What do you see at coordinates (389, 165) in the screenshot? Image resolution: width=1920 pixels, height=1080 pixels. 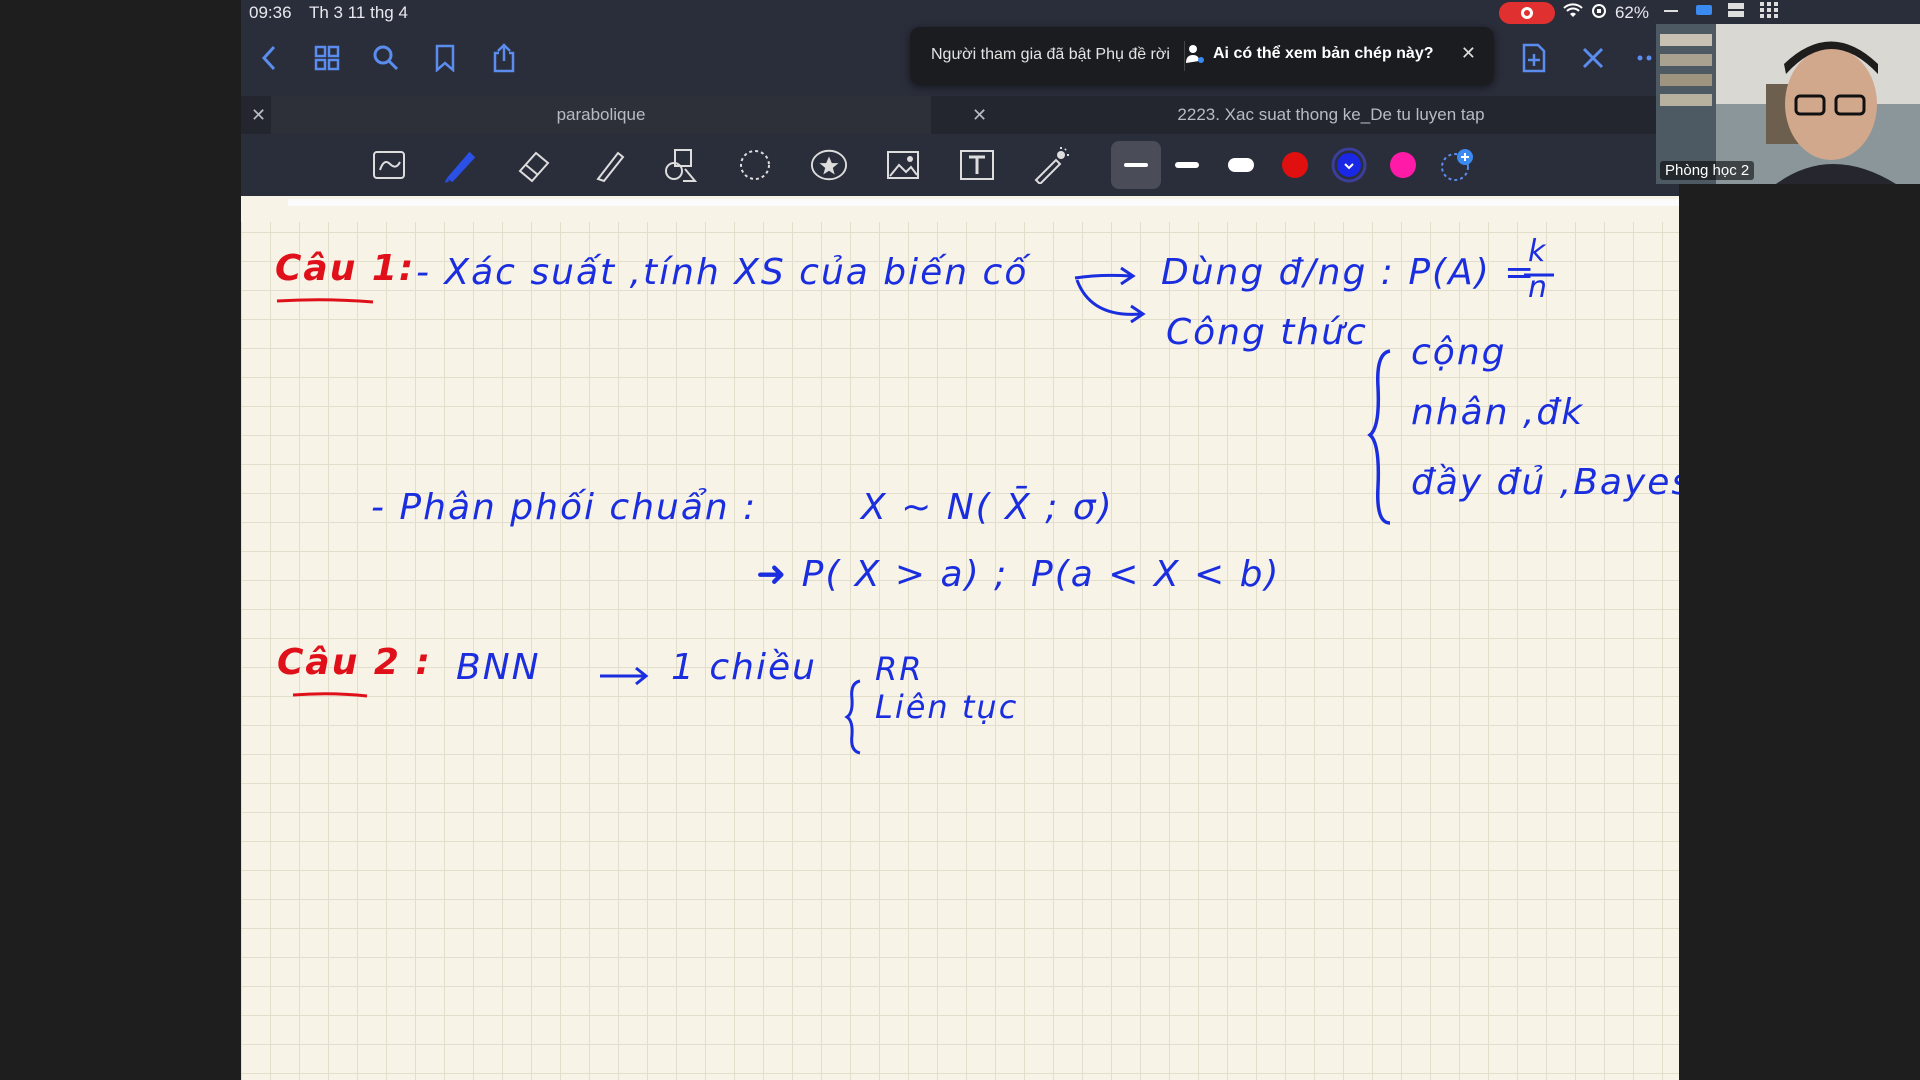 I see `lasso-zoom-icon` at bounding box center [389, 165].